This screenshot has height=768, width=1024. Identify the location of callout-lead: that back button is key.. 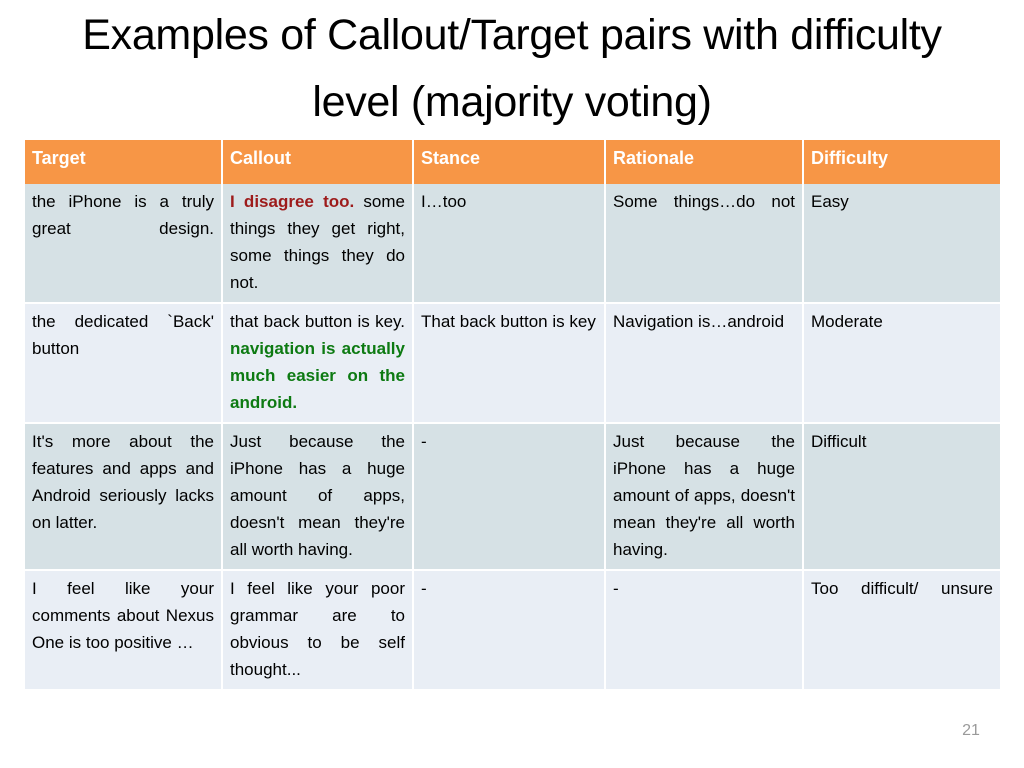
(317, 321).